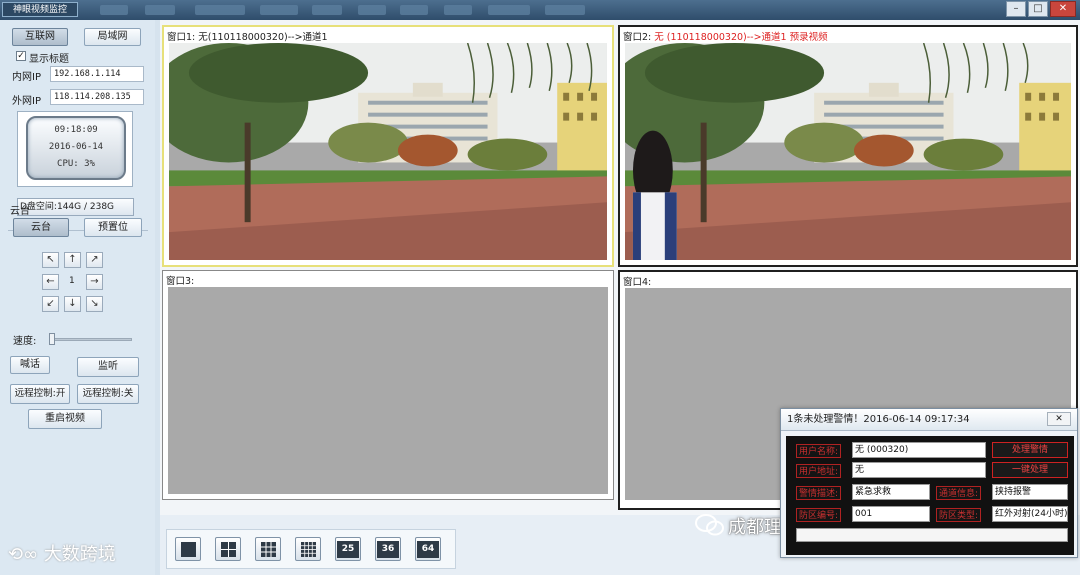  I want to click on clock-date: 2016-06-14, so click(76, 147).